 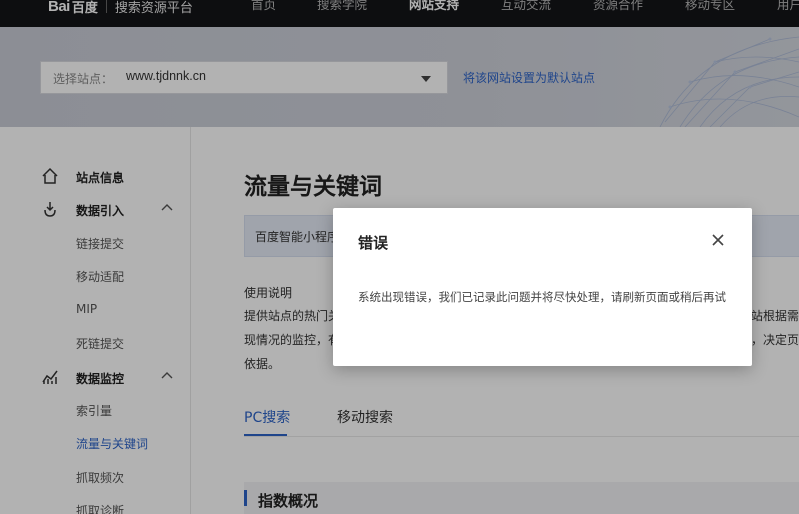 What do you see at coordinates (542, 297) in the screenshot?
I see `dialog-message: 系统出现错误，我们已记录此问题并将尽快处理，请刷新页面或稍后再试` at bounding box center [542, 297].